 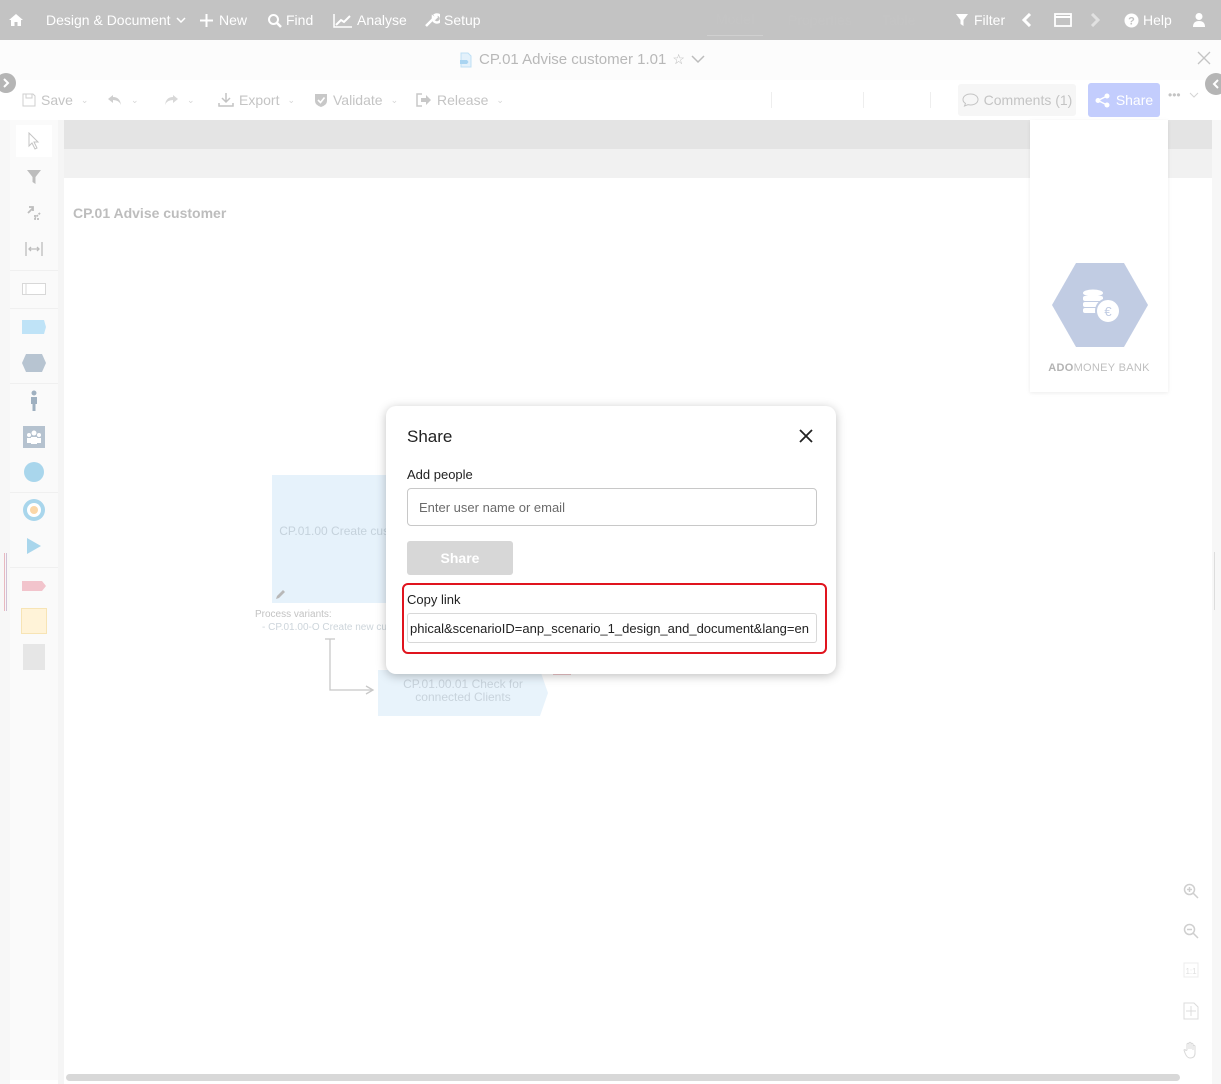 I want to click on coins-euro-logo-icon: €, so click(x=1100, y=305).